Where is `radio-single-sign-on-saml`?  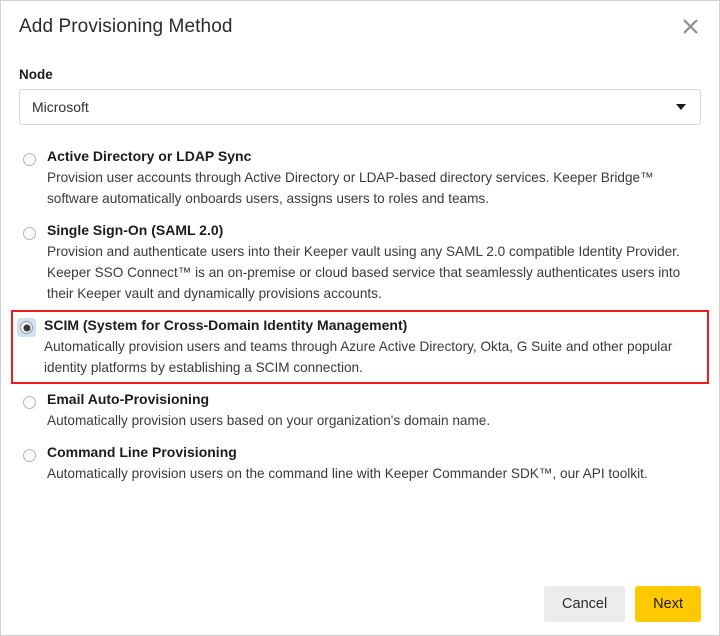
radio-single-sign-on-saml is located at coordinates (29, 233).